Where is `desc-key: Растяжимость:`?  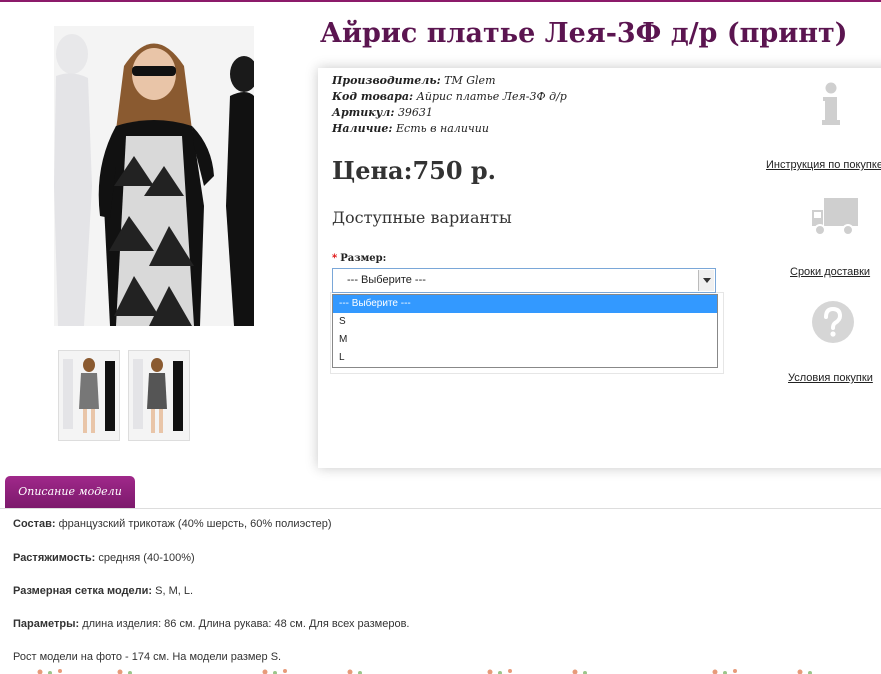
desc-key: Растяжимость: is located at coordinates (54, 558).